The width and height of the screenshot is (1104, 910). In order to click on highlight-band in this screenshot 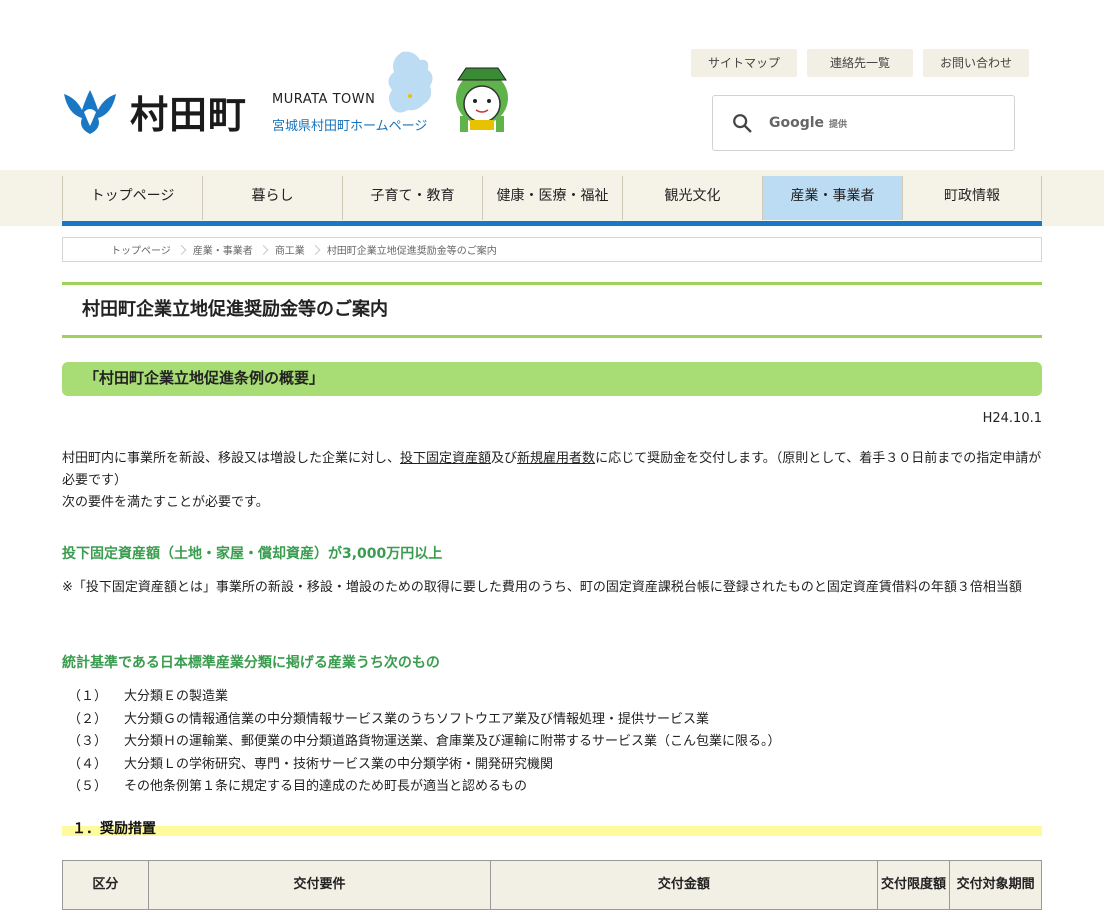, I will do `click(552, 831)`.